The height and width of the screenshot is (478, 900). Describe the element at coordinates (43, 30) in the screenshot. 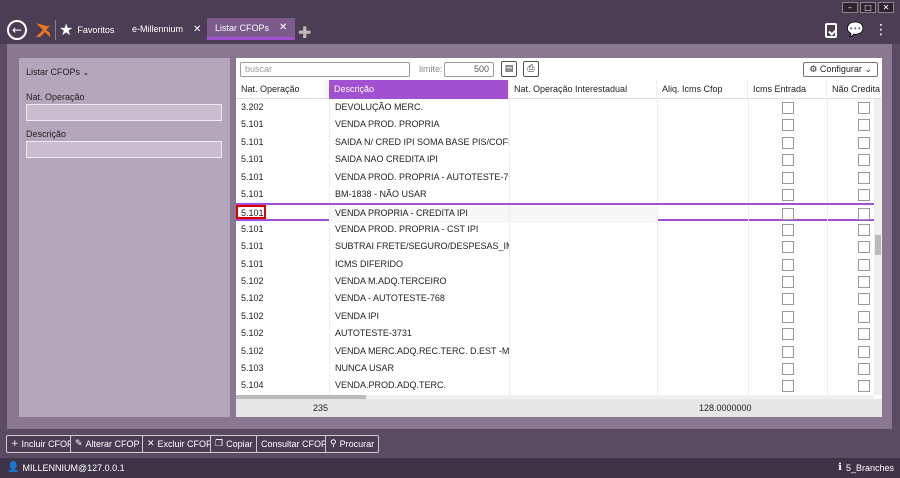

I see `app-logo-icon` at that location.